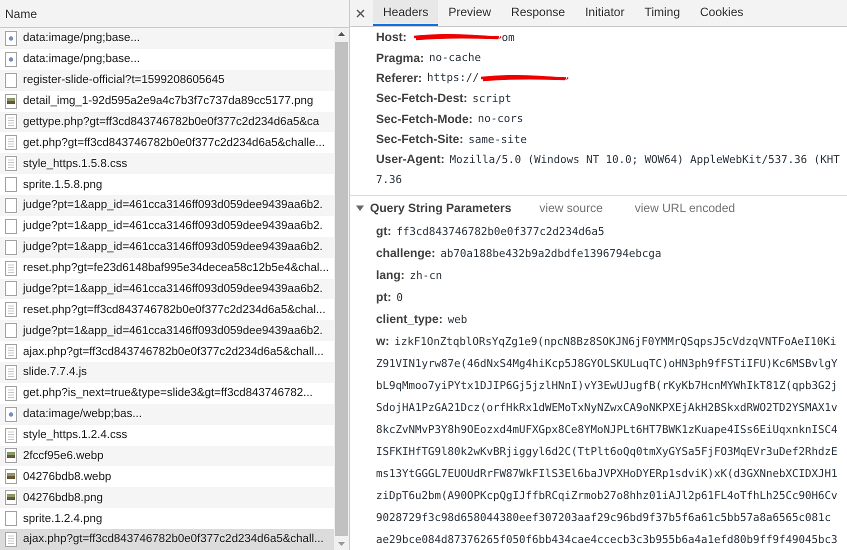 This screenshot has height=550, width=847. I want to click on param-value: bL9qMmoo7yiPYtx1DJIP6Gj5jzlHNnI)vY3EwUJugfB(rKyKb7HcnMYWhIkT81Z(qpb3G2j, so click(607, 385).